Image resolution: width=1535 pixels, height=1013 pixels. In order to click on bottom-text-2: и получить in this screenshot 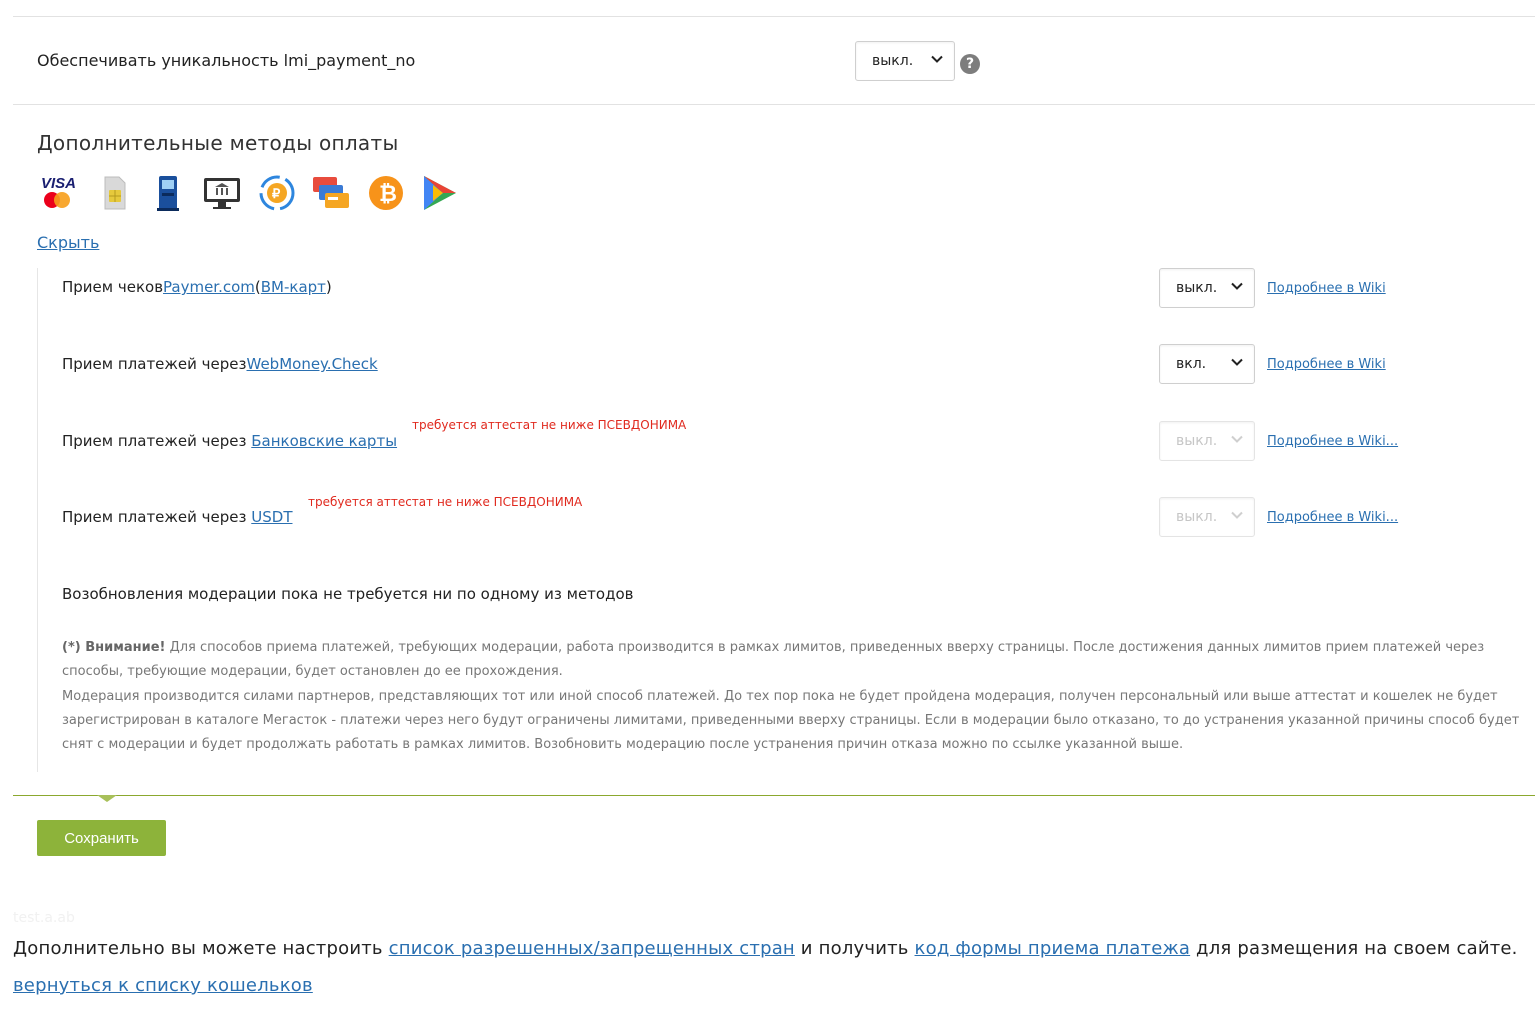, I will do `click(854, 948)`.